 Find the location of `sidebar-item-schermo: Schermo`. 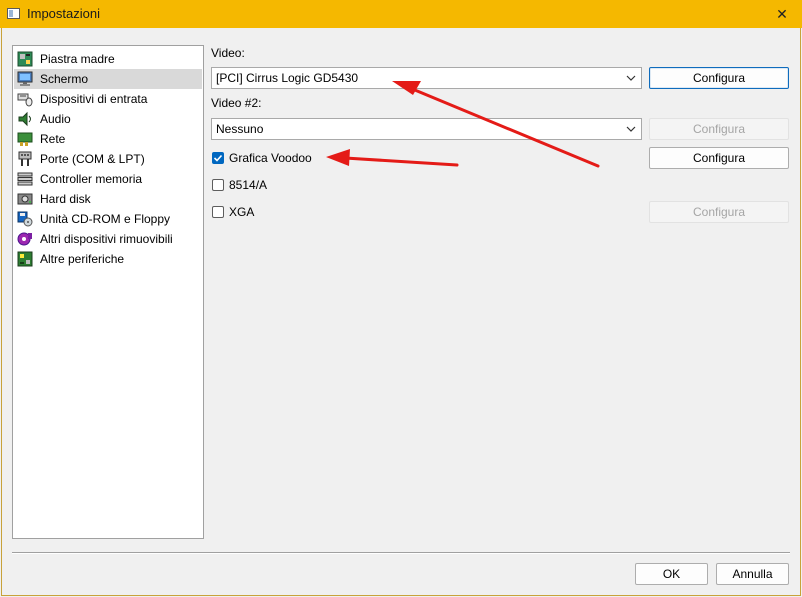

sidebar-item-schermo: Schermo is located at coordinates (108, 79).